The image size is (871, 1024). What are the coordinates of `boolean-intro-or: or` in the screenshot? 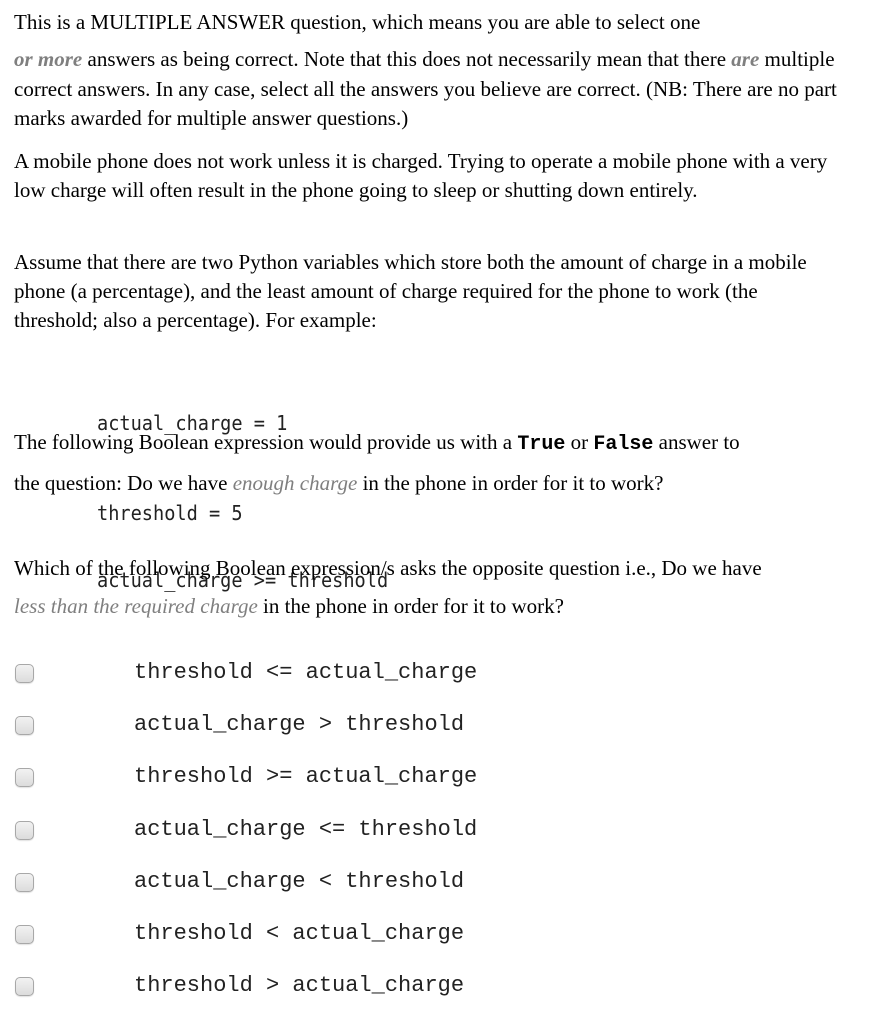 It's located at (579, 442).